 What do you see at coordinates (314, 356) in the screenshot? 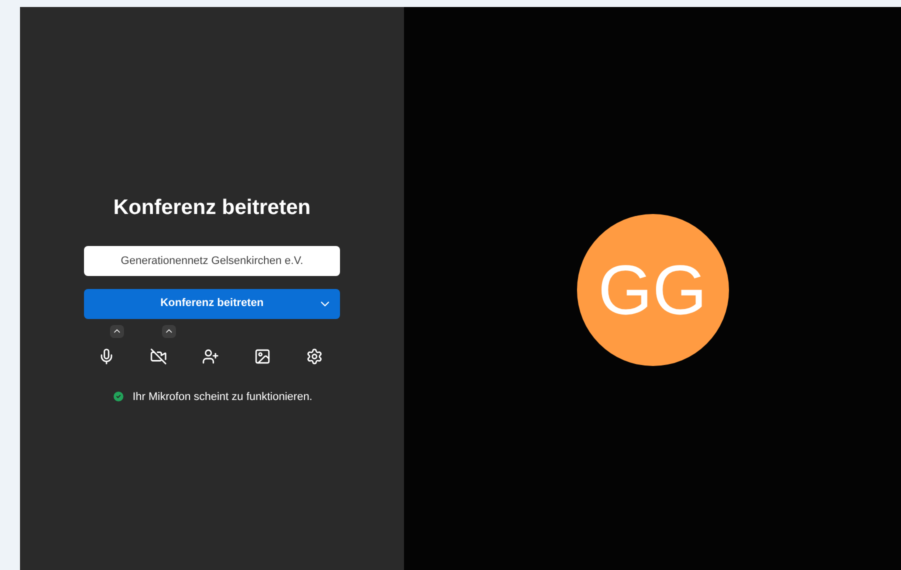
I see `settings-icon` at bounding box center [314, 356].